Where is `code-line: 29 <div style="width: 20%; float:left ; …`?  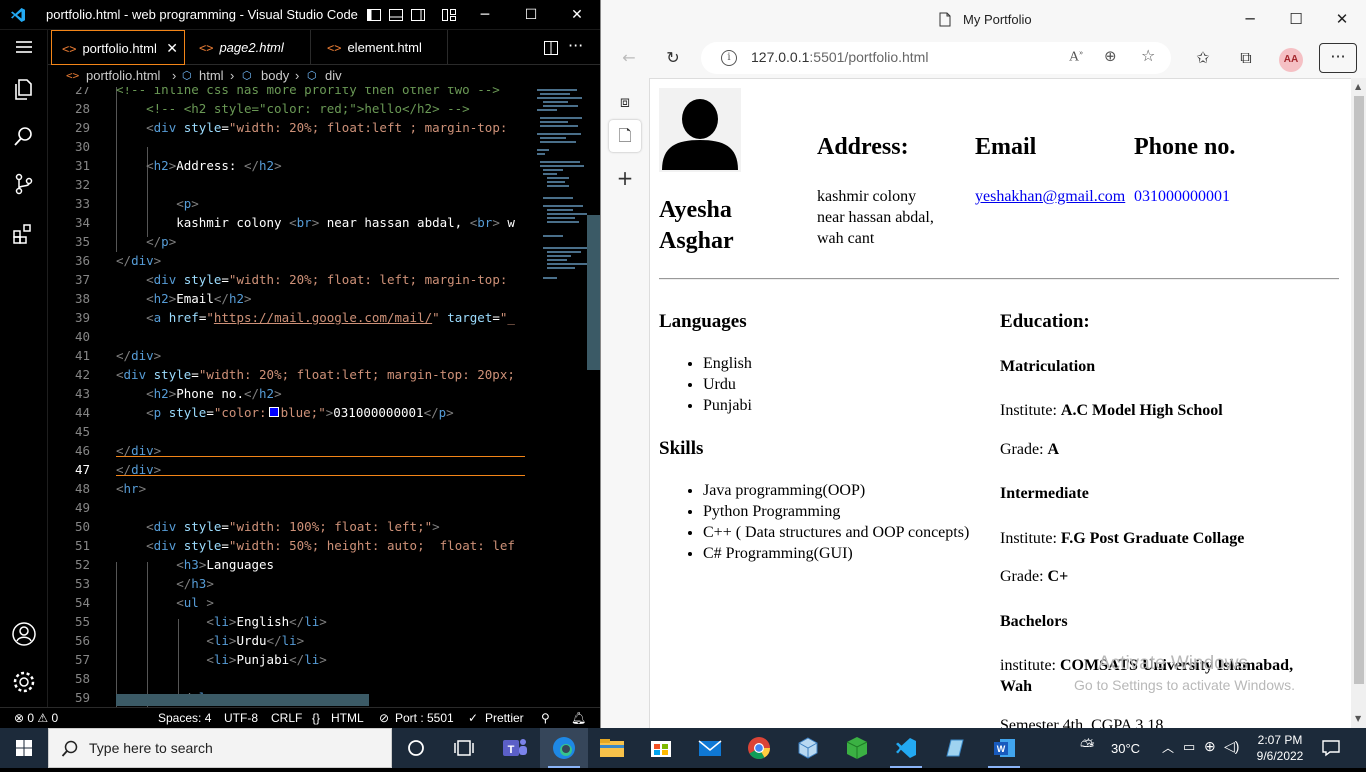
code-line: 29 <div style="width: 20%; float:left ; … is located at coordinates (291, 127).